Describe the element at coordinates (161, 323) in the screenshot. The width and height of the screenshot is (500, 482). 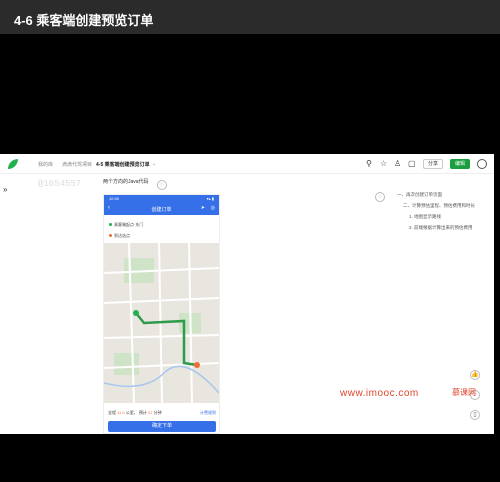
I see `route-map` at that location.